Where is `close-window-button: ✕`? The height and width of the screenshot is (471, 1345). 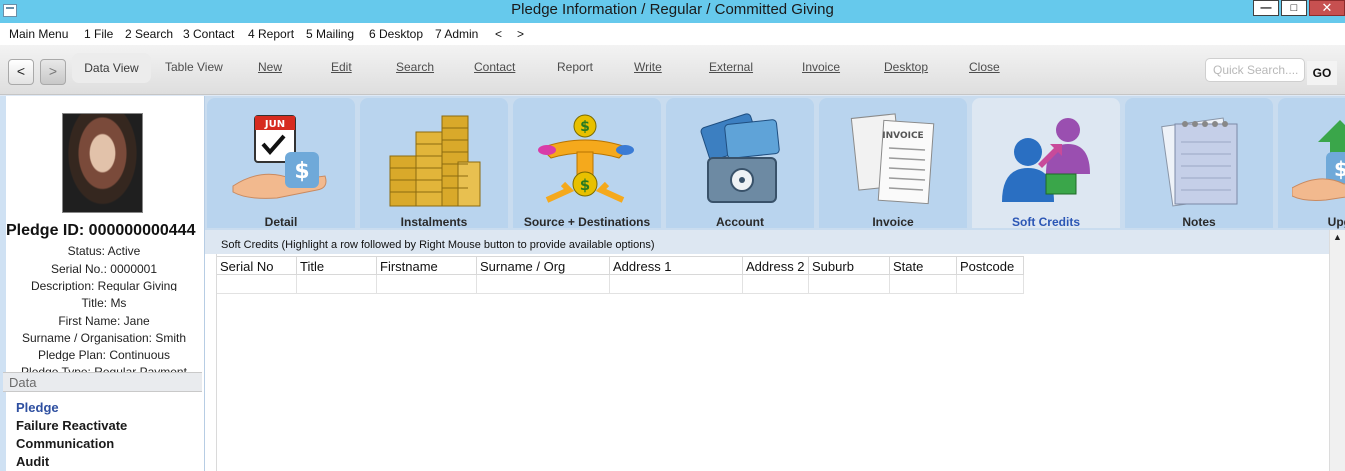
close-window-button: ✕ is located at coordinates (1327, 8).